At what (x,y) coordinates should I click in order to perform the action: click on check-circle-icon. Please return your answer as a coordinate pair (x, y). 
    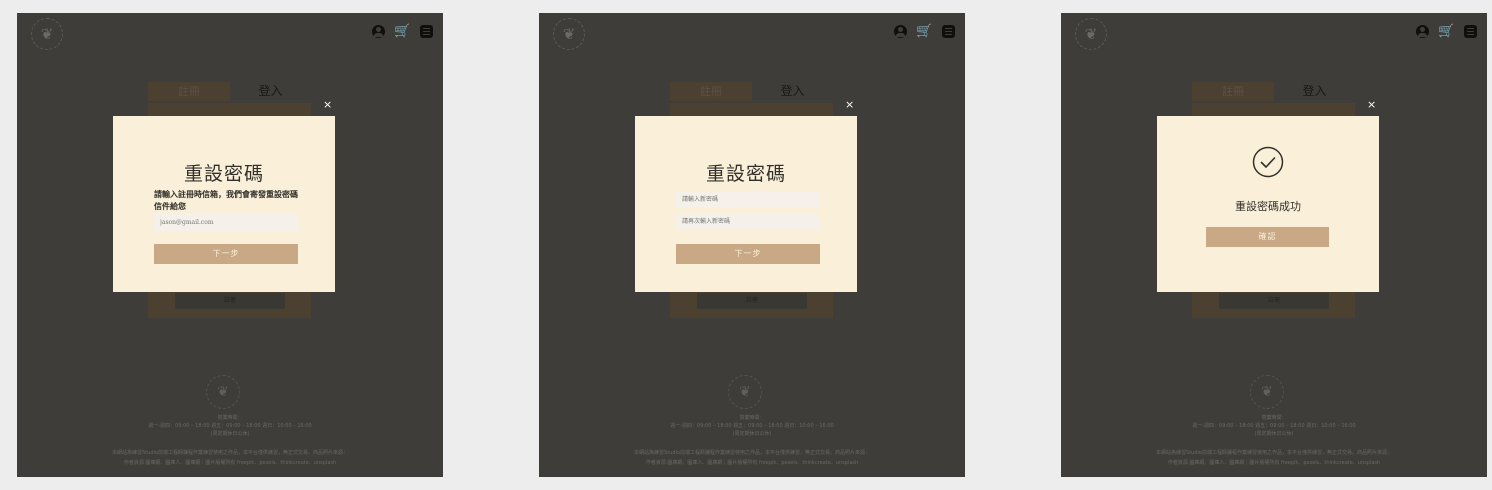
    Looking at the image, I should click on (1268, 162).